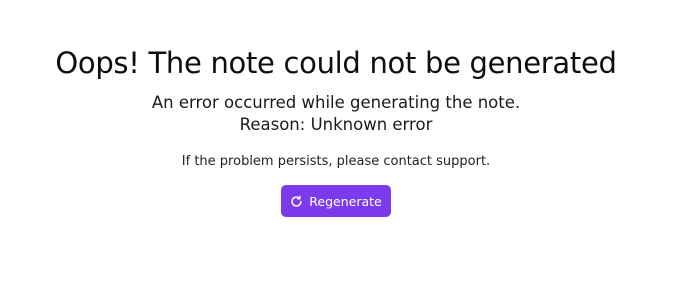 Image resolution: width=688 pixels, height=297 pixels. I want to click on regenerate-button: Regenerate, so click(336, 201).